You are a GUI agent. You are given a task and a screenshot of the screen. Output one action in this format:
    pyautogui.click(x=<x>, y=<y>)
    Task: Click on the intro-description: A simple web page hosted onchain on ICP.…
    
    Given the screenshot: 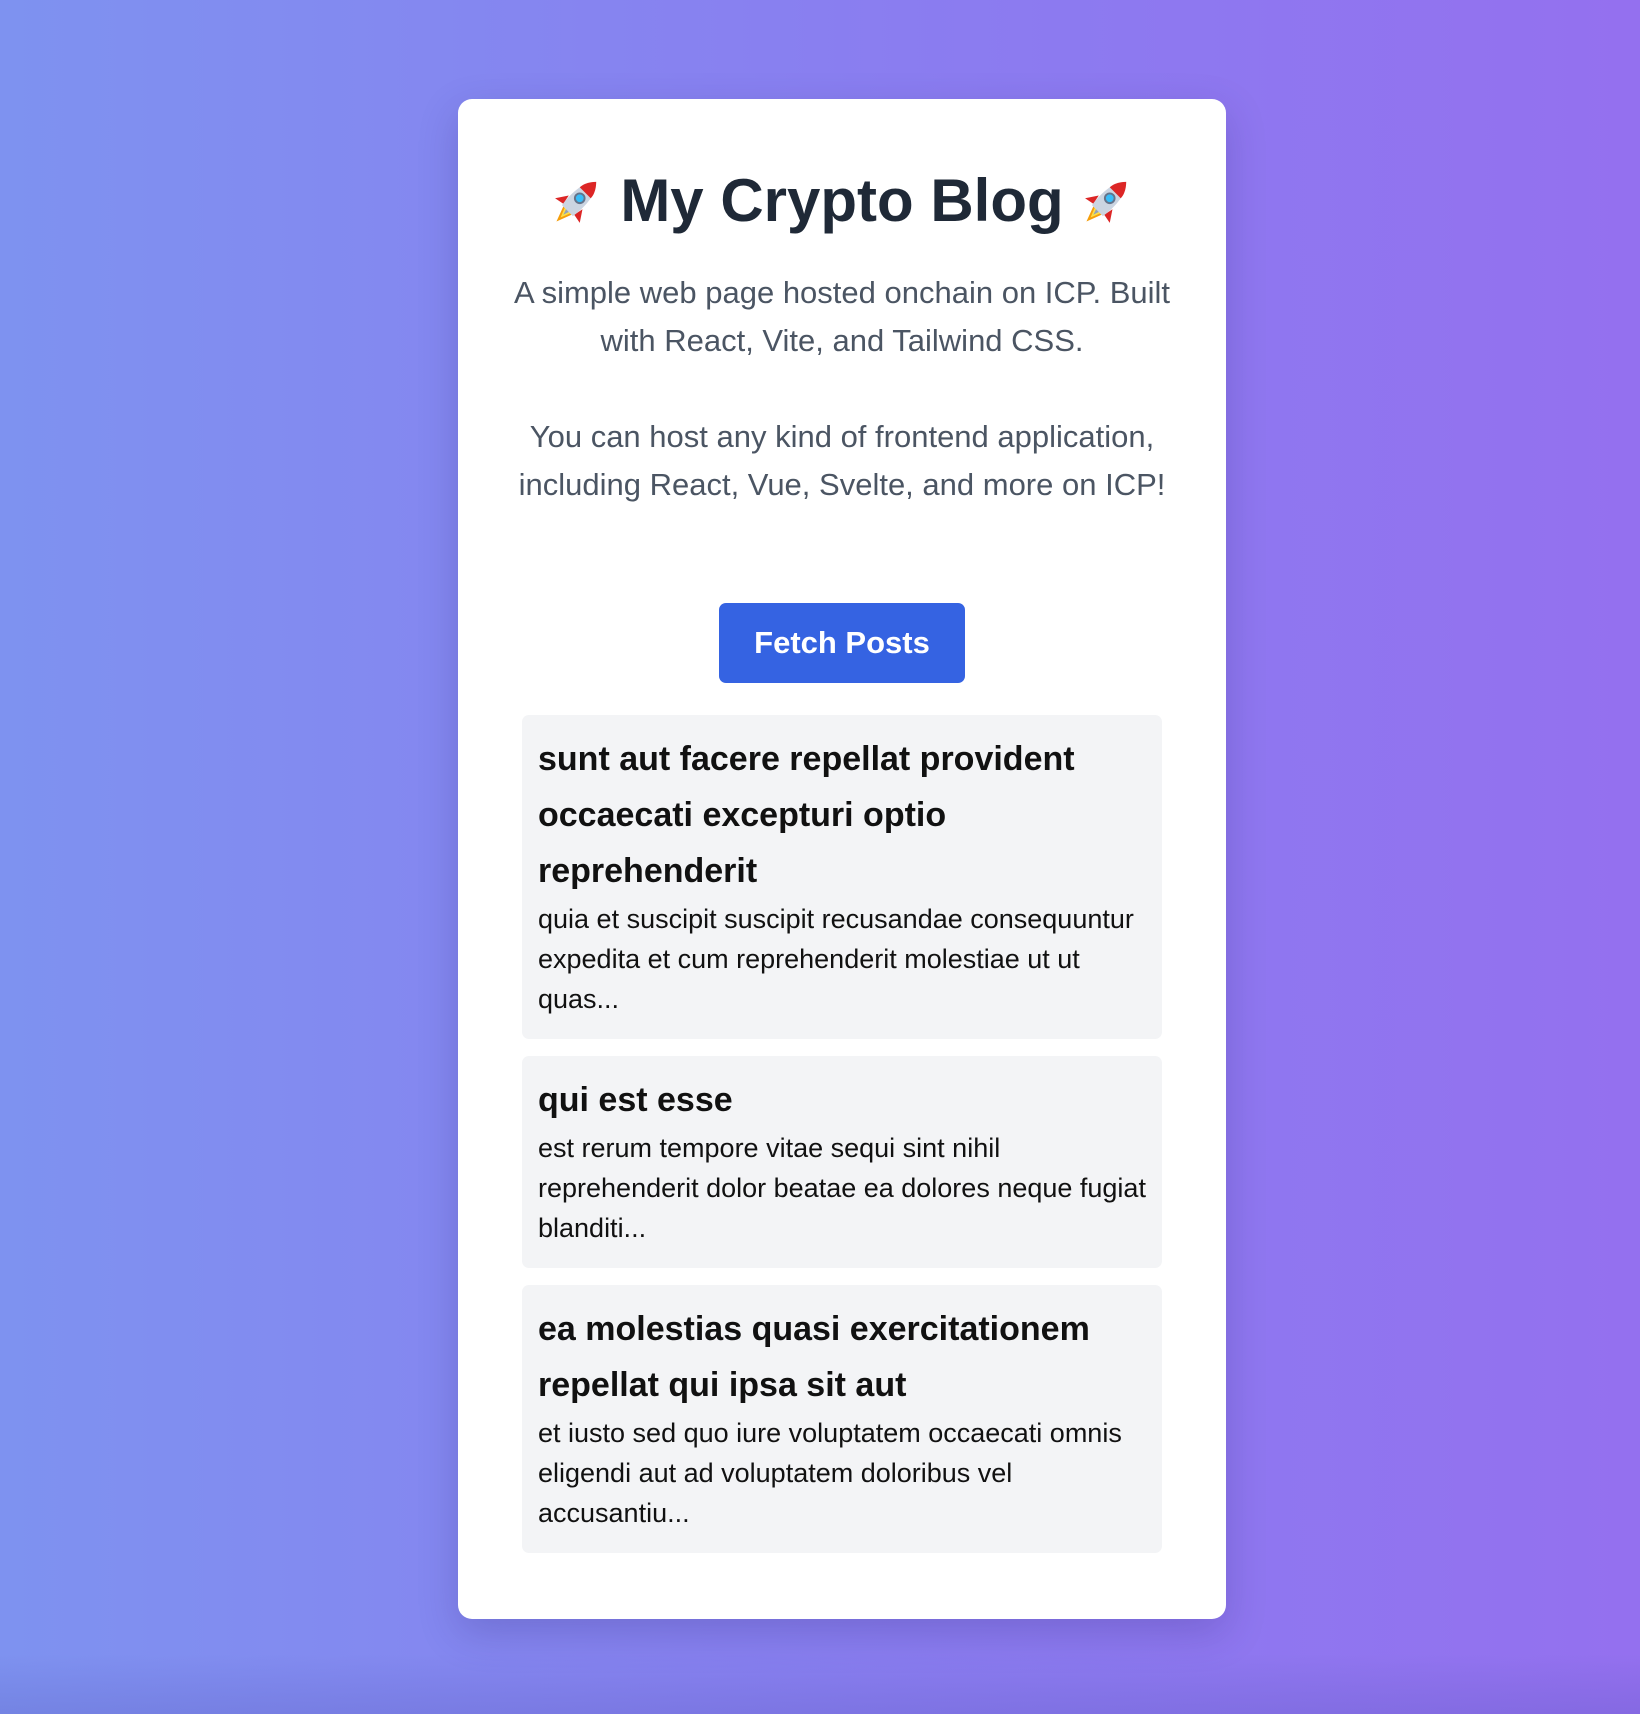 What is the action you would take?
    pyautogui.click(x=842, y=389)
    